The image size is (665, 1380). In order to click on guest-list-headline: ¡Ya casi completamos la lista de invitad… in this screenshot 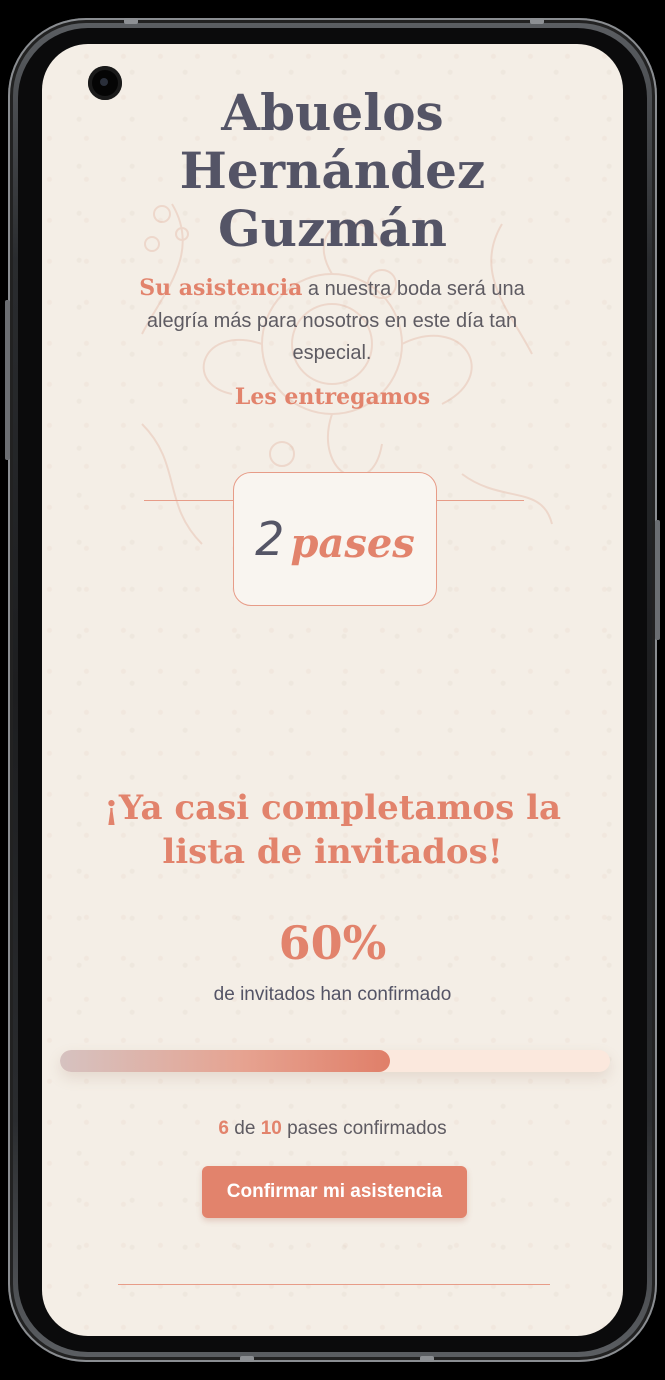, I will do `click(332, 830)`.